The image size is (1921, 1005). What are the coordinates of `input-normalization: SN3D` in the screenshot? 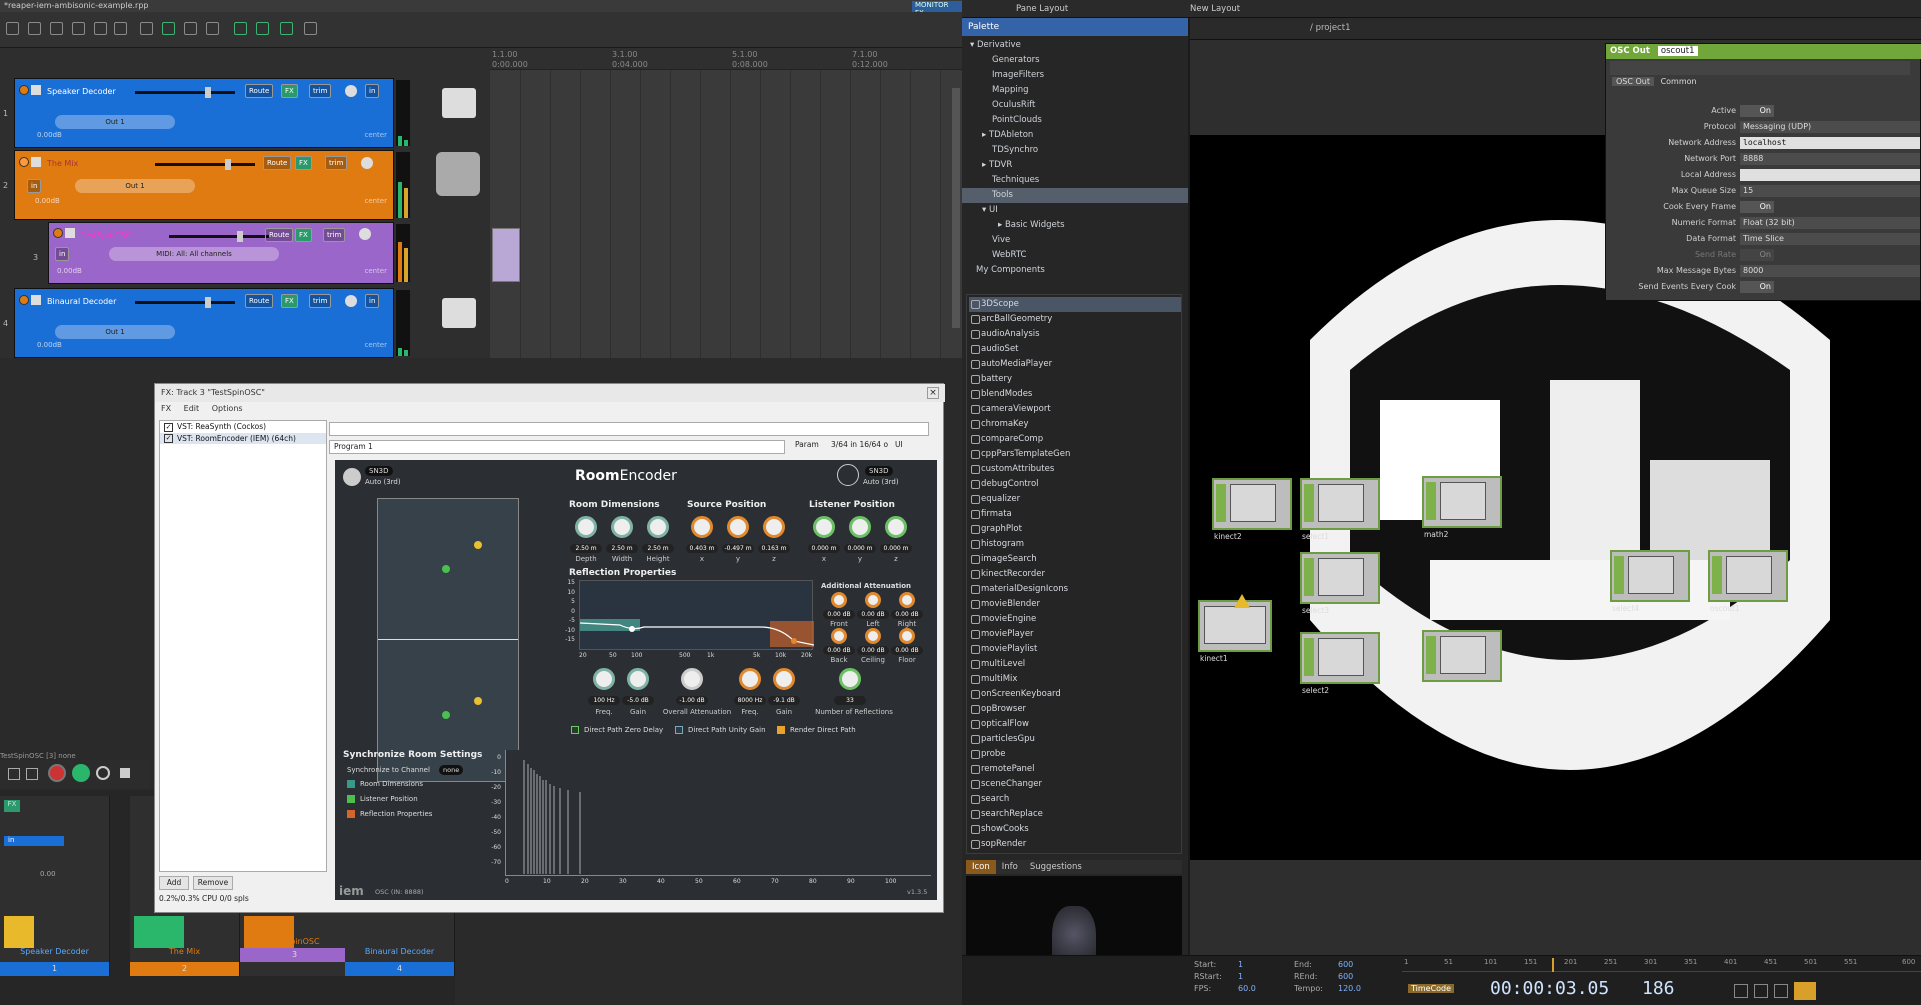 It's located at (379, 471).